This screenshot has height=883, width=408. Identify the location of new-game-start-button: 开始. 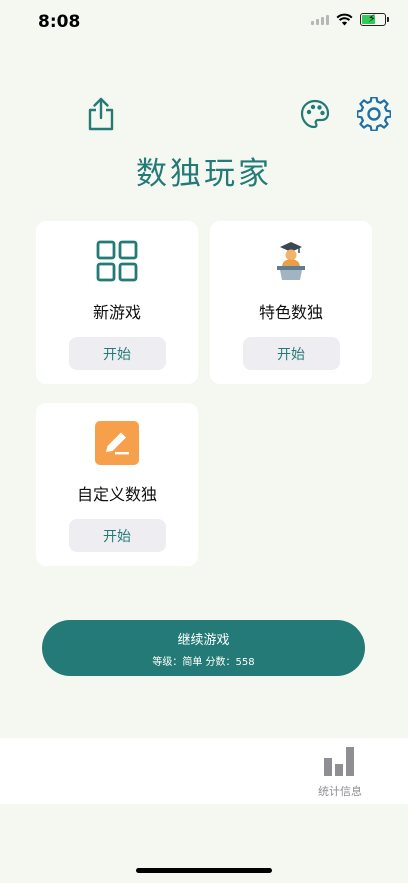
(117, 353).